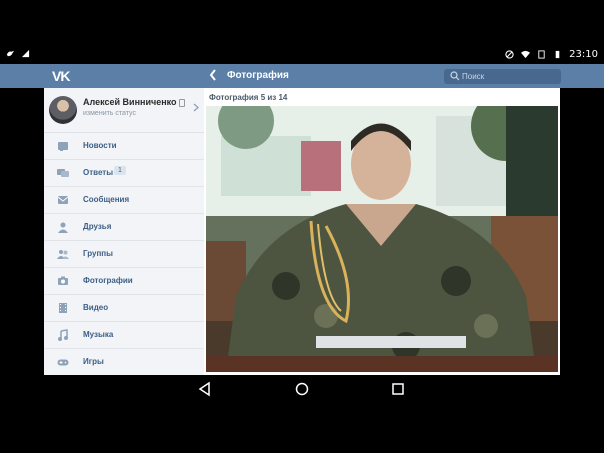 The width and height of the screenshot is (604, 453). I want to click on friends-icon, so click(63, 227).